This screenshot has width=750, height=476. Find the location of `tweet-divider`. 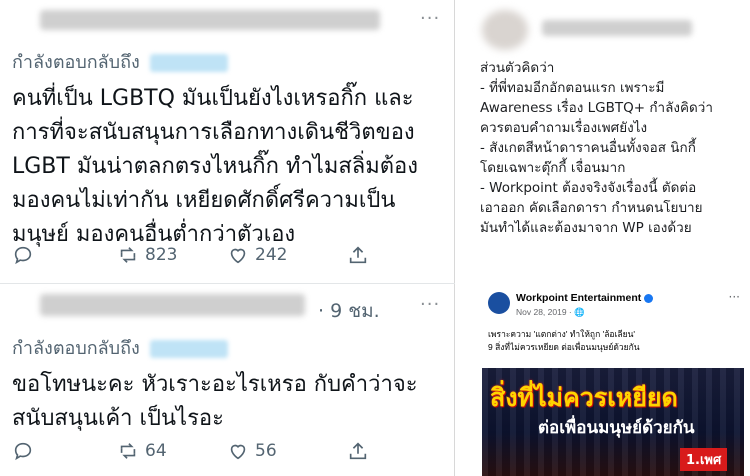

tweet-divider is located at coordinates (227, 283).